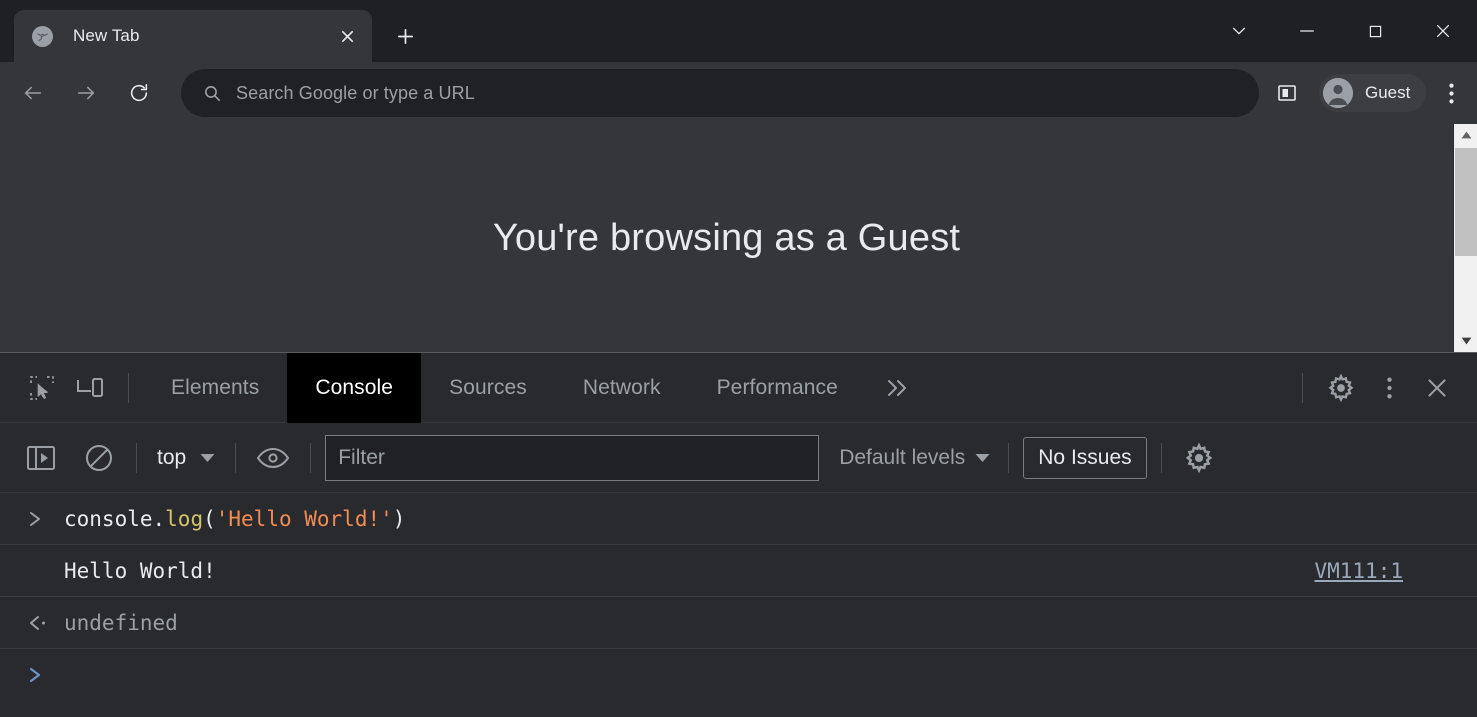 The image size is (1477, 717). Describe the element at coordinates (738, 675) in the screenshot. I see `console-prompt` at that location.